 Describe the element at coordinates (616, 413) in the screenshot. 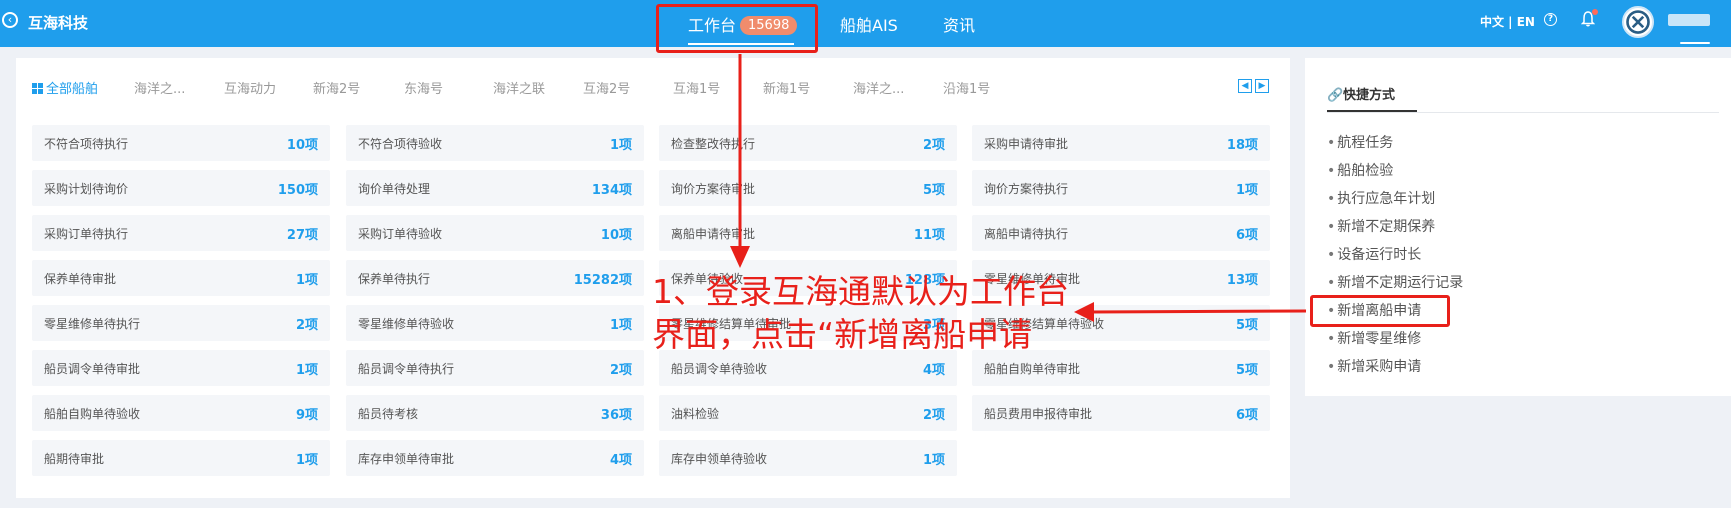

I see `task-count: 36项` at that location.